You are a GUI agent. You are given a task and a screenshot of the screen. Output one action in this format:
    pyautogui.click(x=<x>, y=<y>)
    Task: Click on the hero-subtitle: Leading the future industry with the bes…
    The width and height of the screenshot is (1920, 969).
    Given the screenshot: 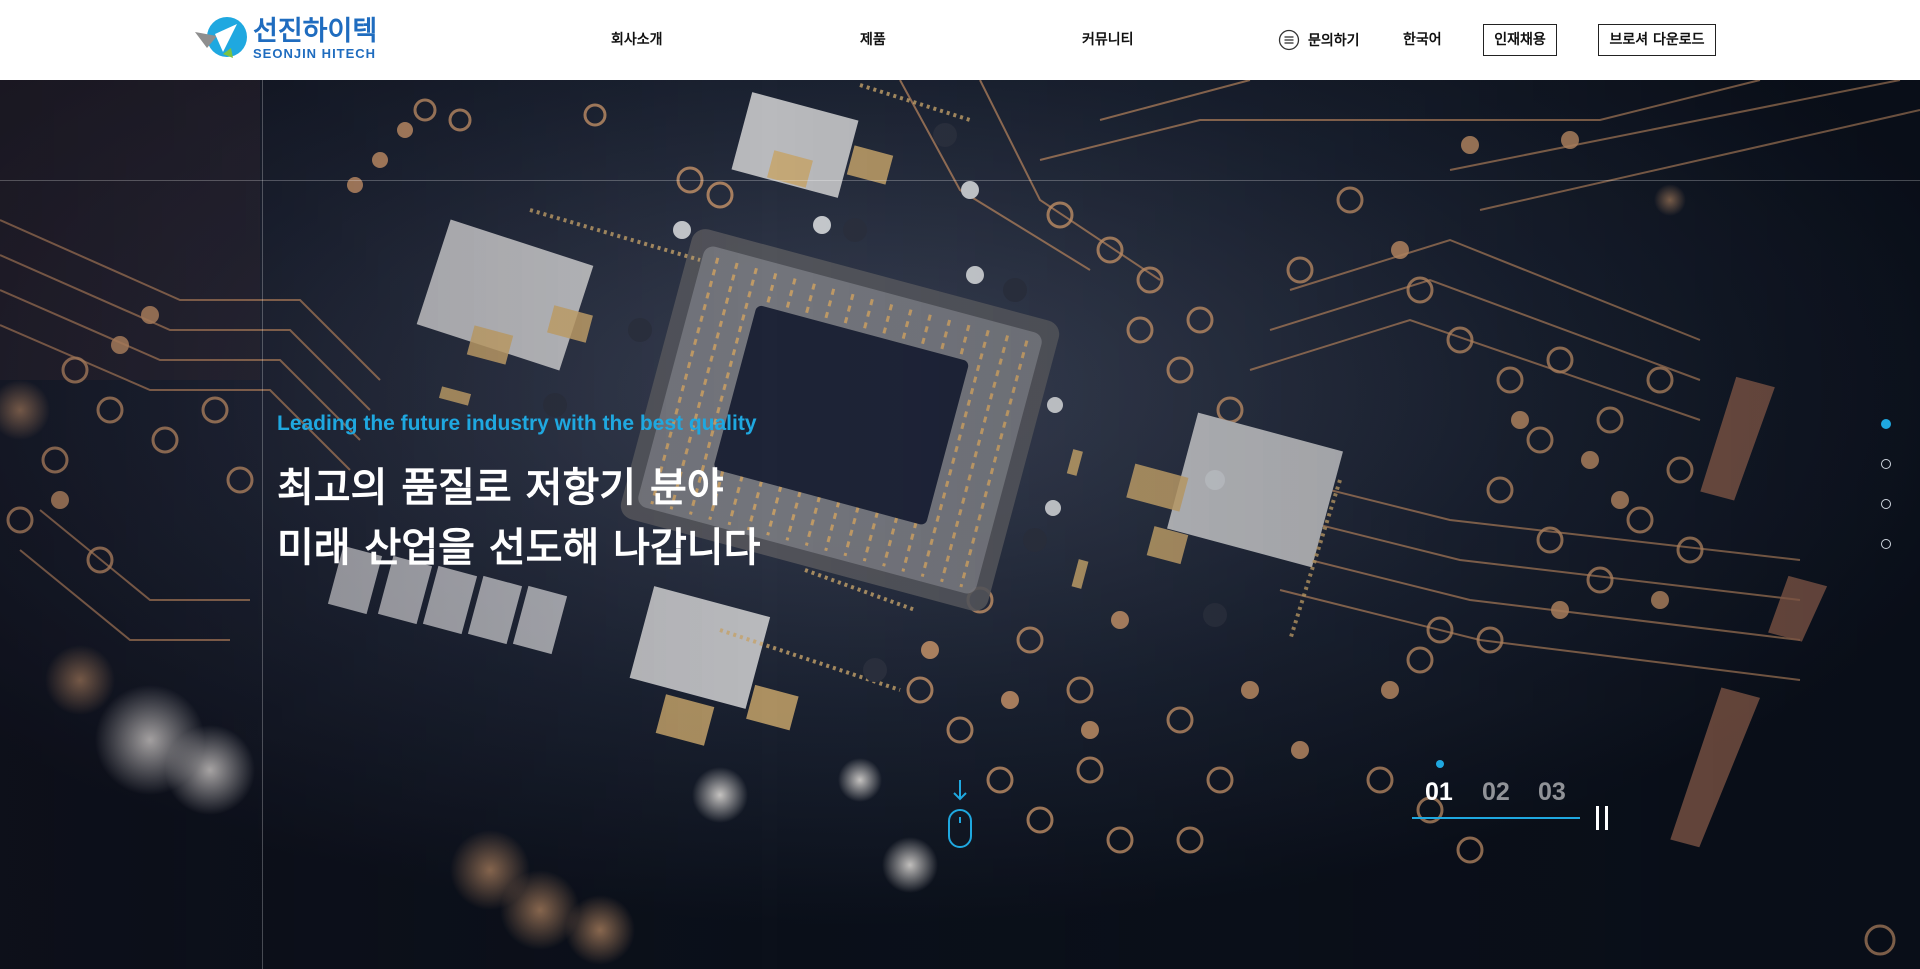 What is the action you would take?
    pyautogui.click(x=517, y=423)
    